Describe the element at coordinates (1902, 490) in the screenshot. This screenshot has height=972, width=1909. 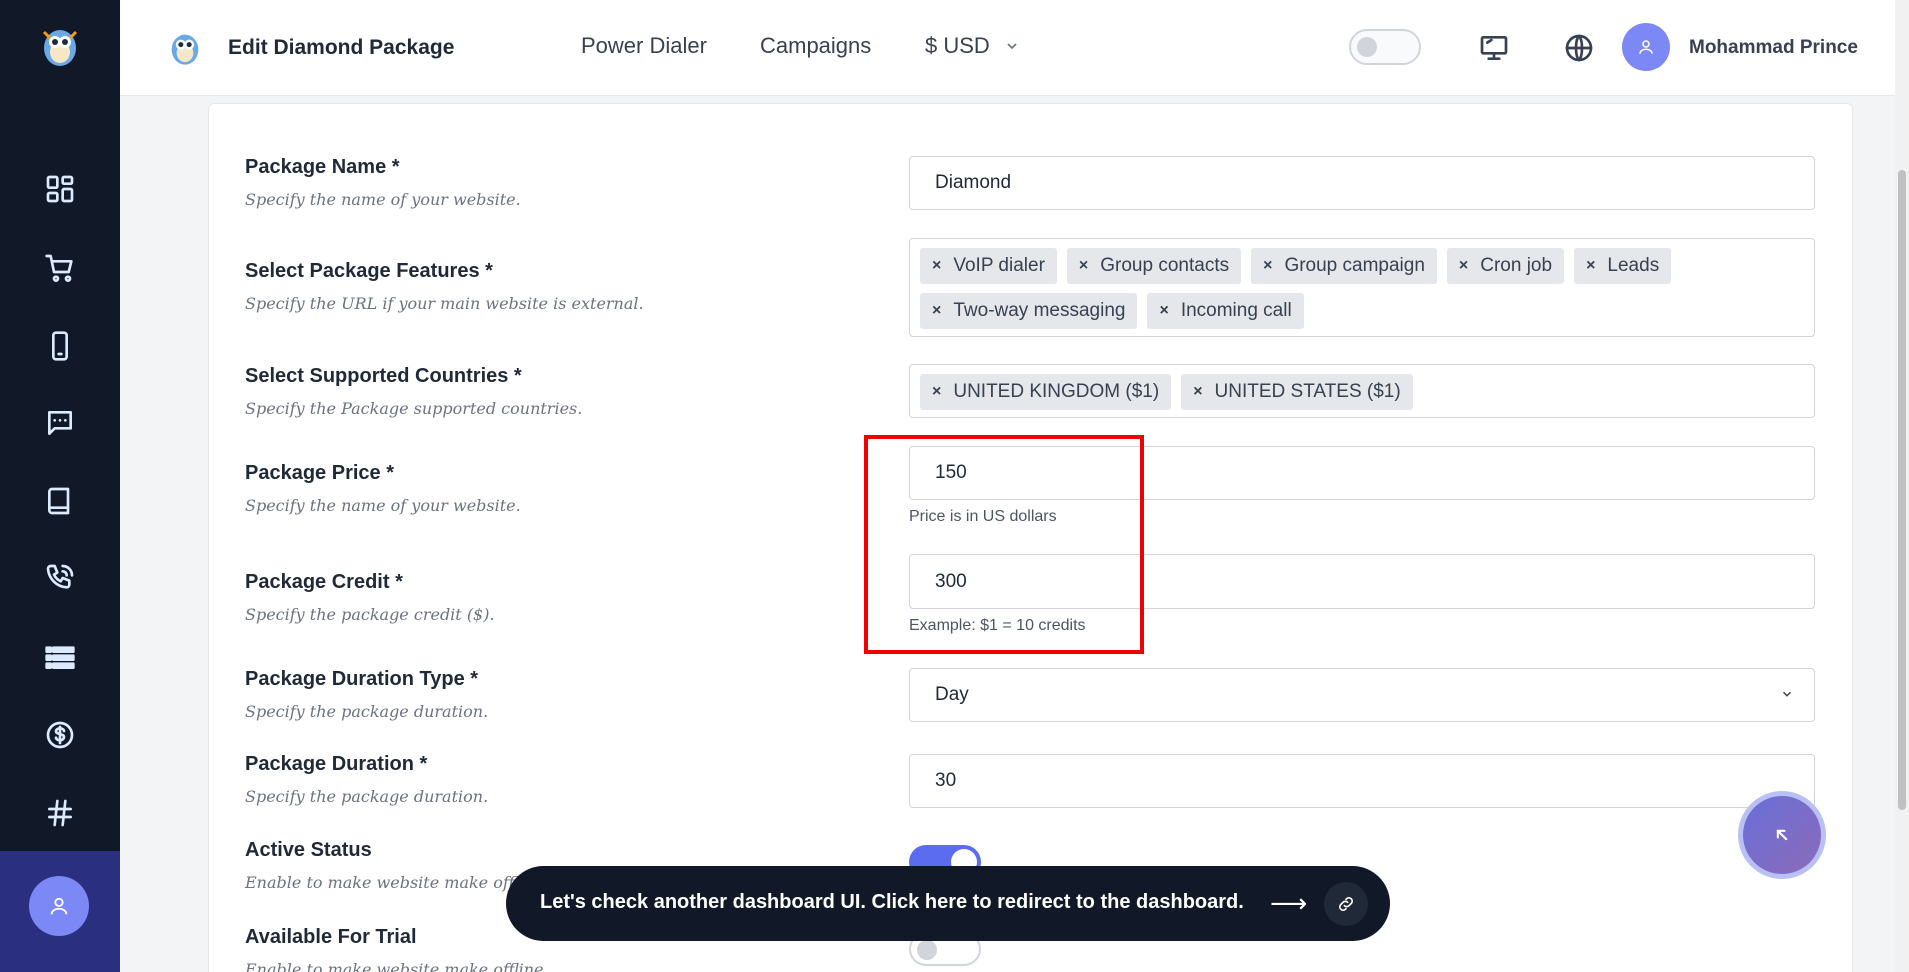
I see `scrollbar-thumb` at that location.